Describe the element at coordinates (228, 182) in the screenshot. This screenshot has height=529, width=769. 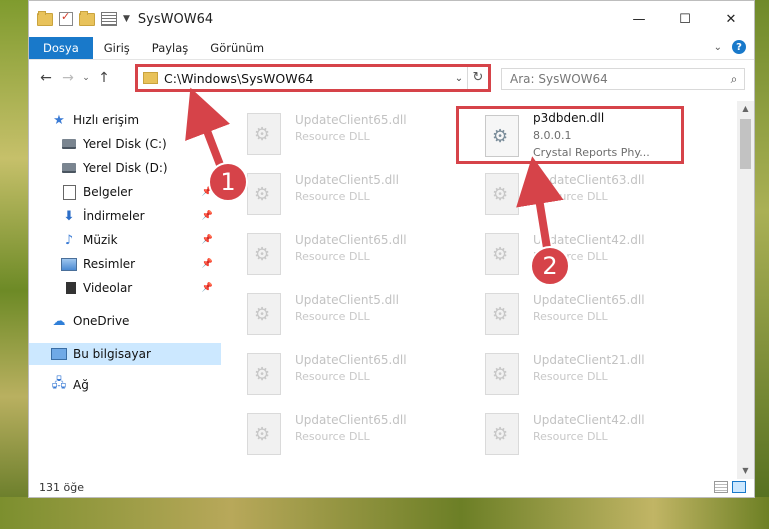
I see `step-1-badge: 1` at that location.